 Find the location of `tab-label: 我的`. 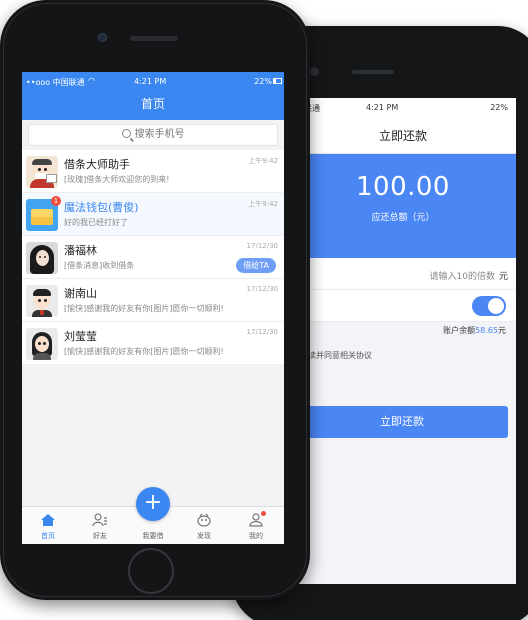

tab-label: 我的 is located at coordinates (256, 536).